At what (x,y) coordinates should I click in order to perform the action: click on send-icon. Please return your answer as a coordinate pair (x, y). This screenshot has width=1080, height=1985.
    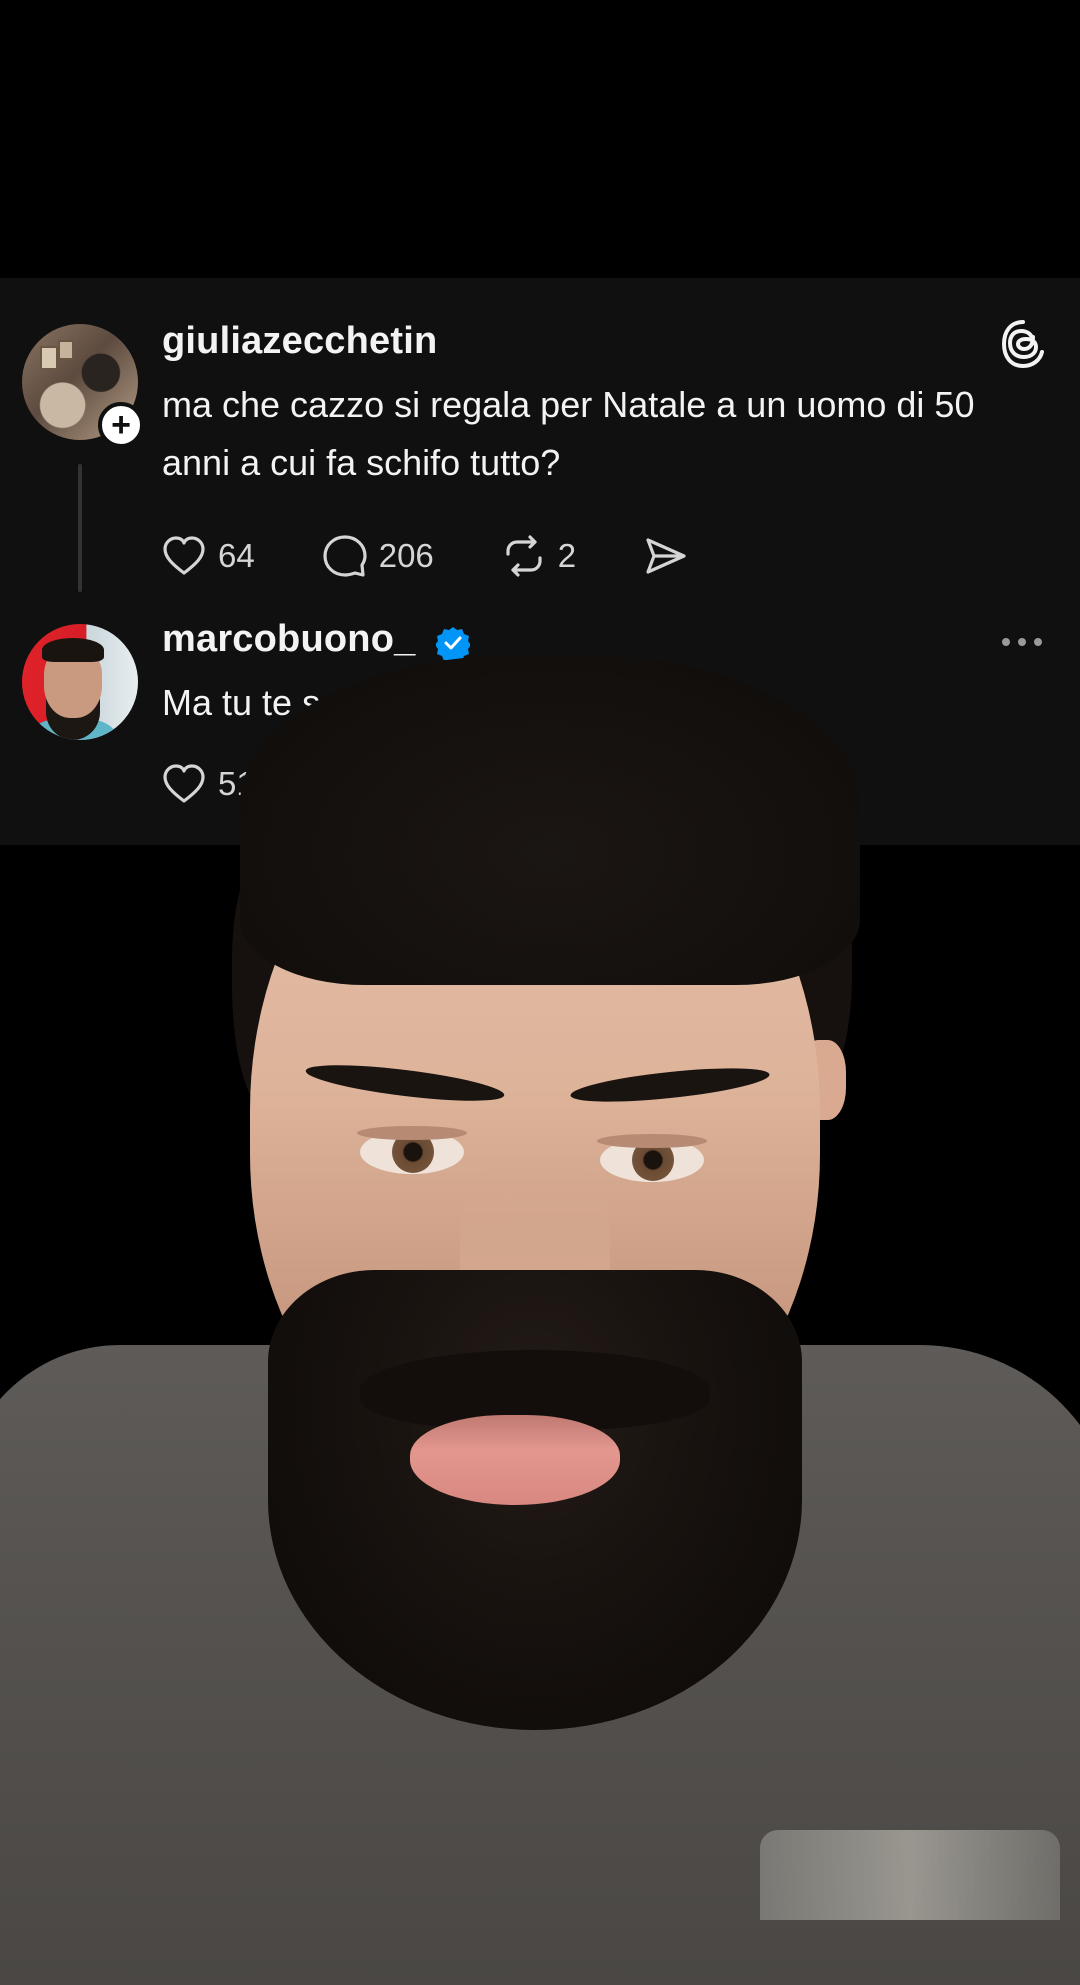
    Looking at the image, I should click on (666, 556).